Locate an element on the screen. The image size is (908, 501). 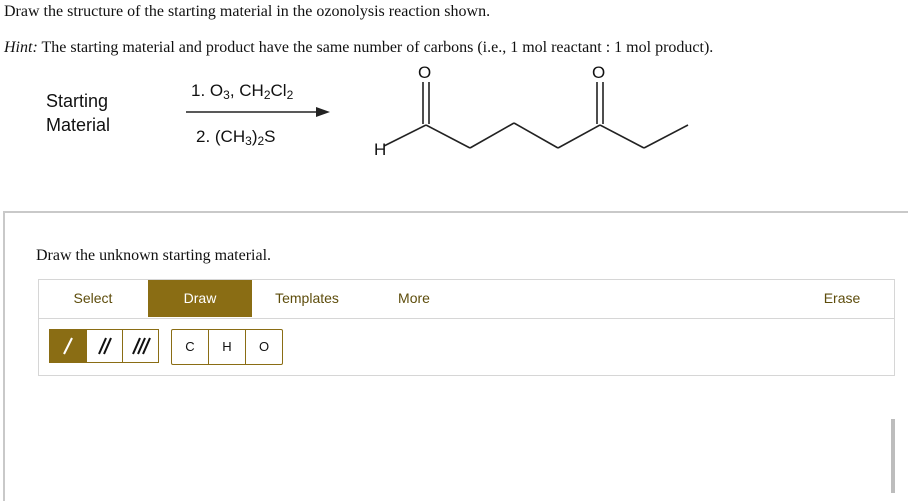
starting-label-line1: Starting is located at coordinates (77, 101).